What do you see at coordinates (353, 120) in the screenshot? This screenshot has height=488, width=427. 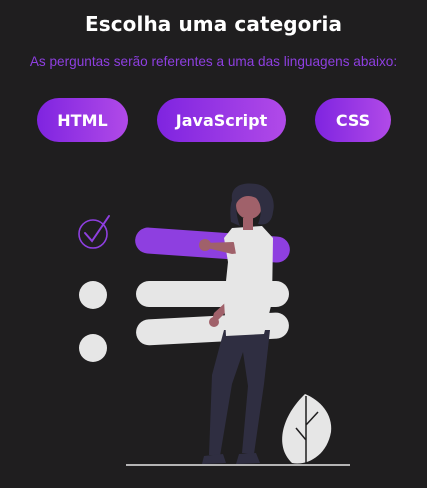 I see `category-button-css: CSS` at bounding box center [353, 120].